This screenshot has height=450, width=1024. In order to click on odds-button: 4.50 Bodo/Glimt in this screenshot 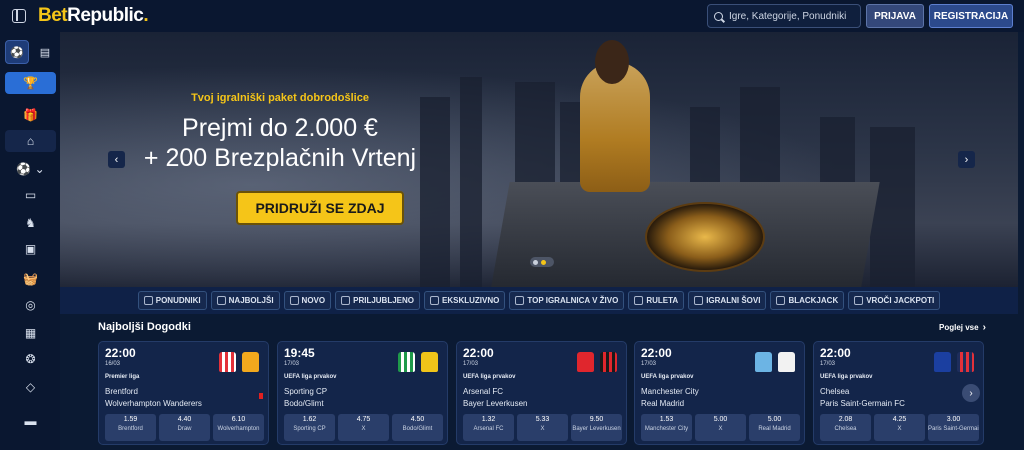, I will do `click(417, 427)`.